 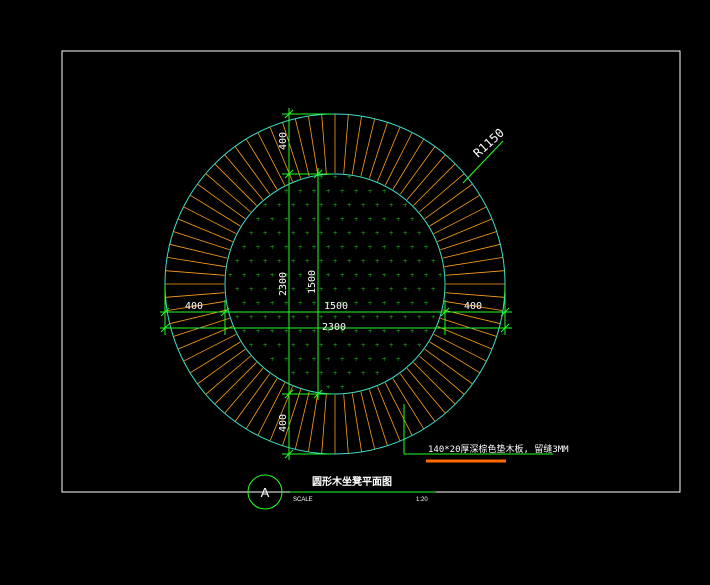 What do you see at coordinates (283, 141) in the screenshot?
I see `ring-dim-top: 400` at bounding box center [283, 141].